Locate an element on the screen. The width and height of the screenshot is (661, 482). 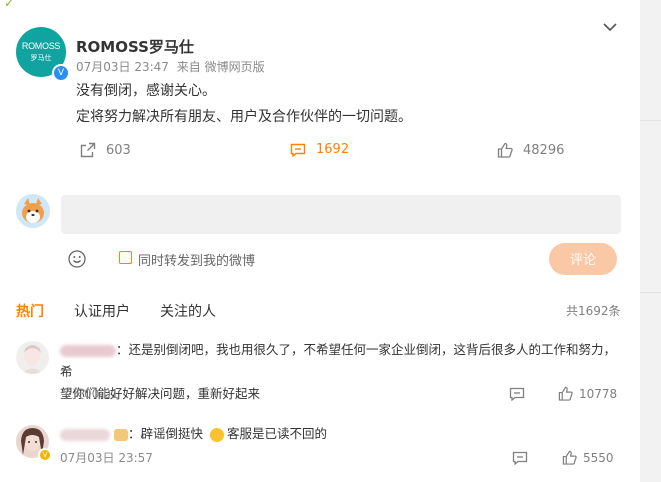
comment-like-count: 10778 is located at coordinates (598, 393).